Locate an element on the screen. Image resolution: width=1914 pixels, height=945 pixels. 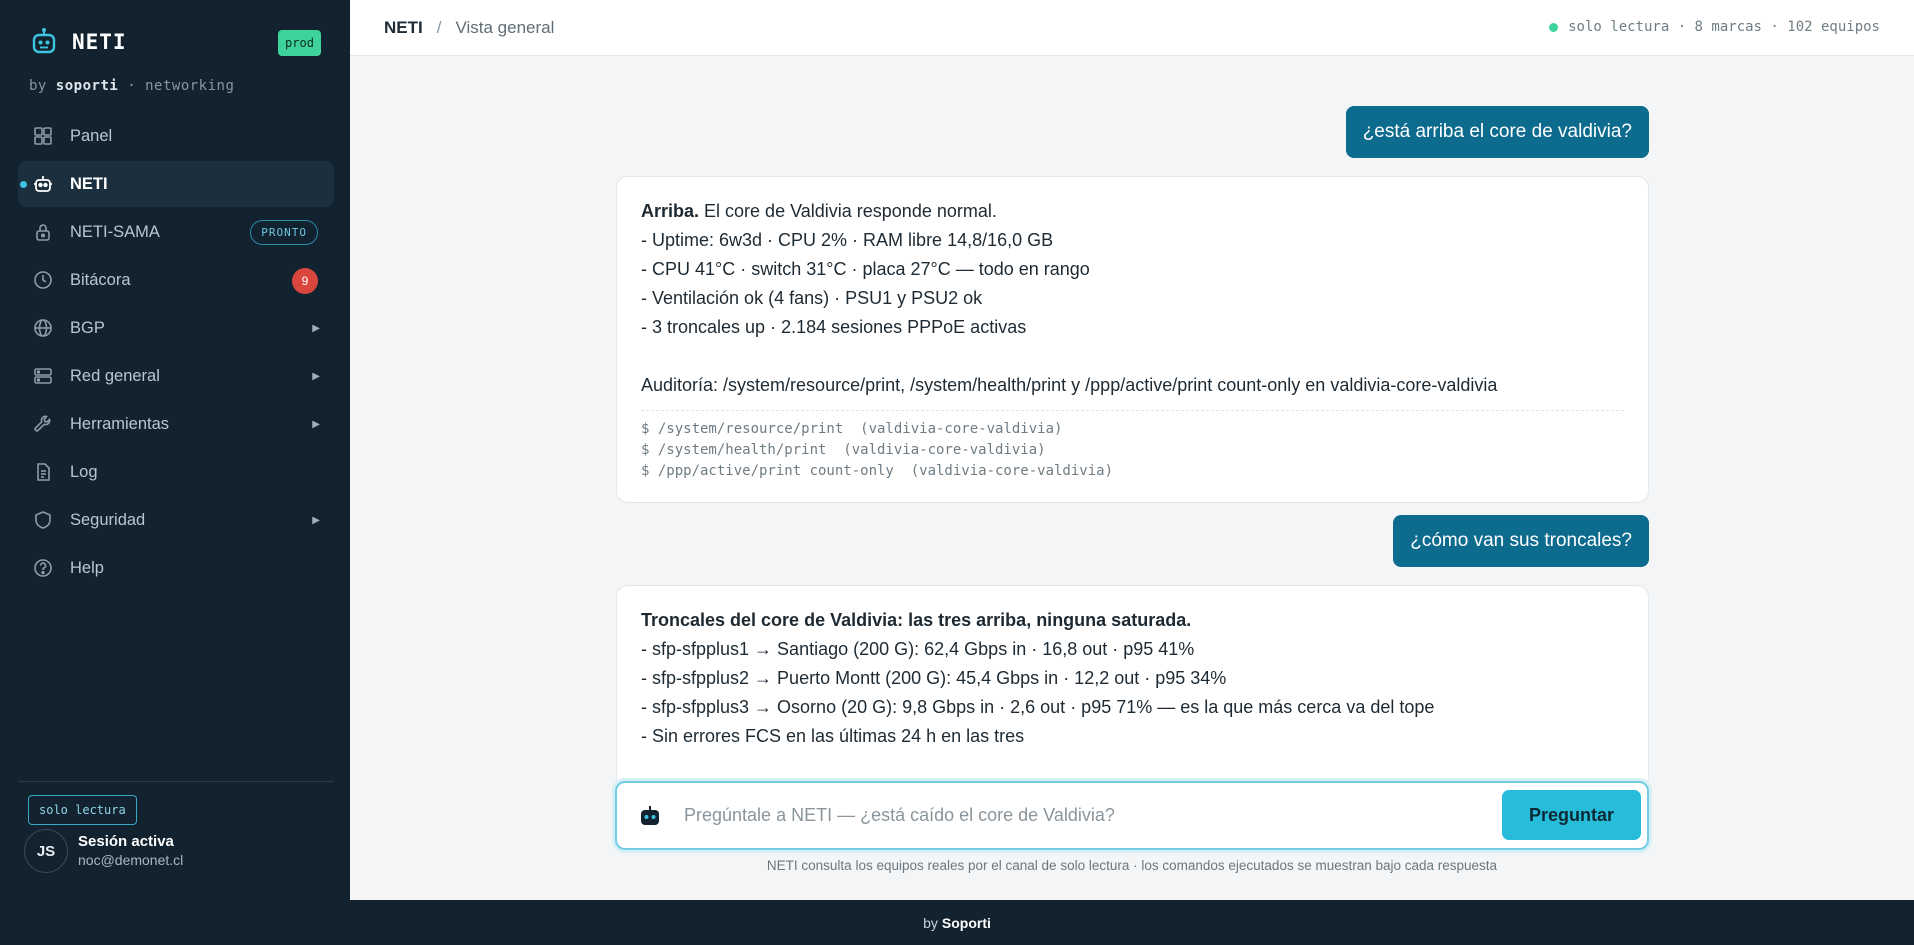
status-dot-icon is located at coordinates (1554, 27).